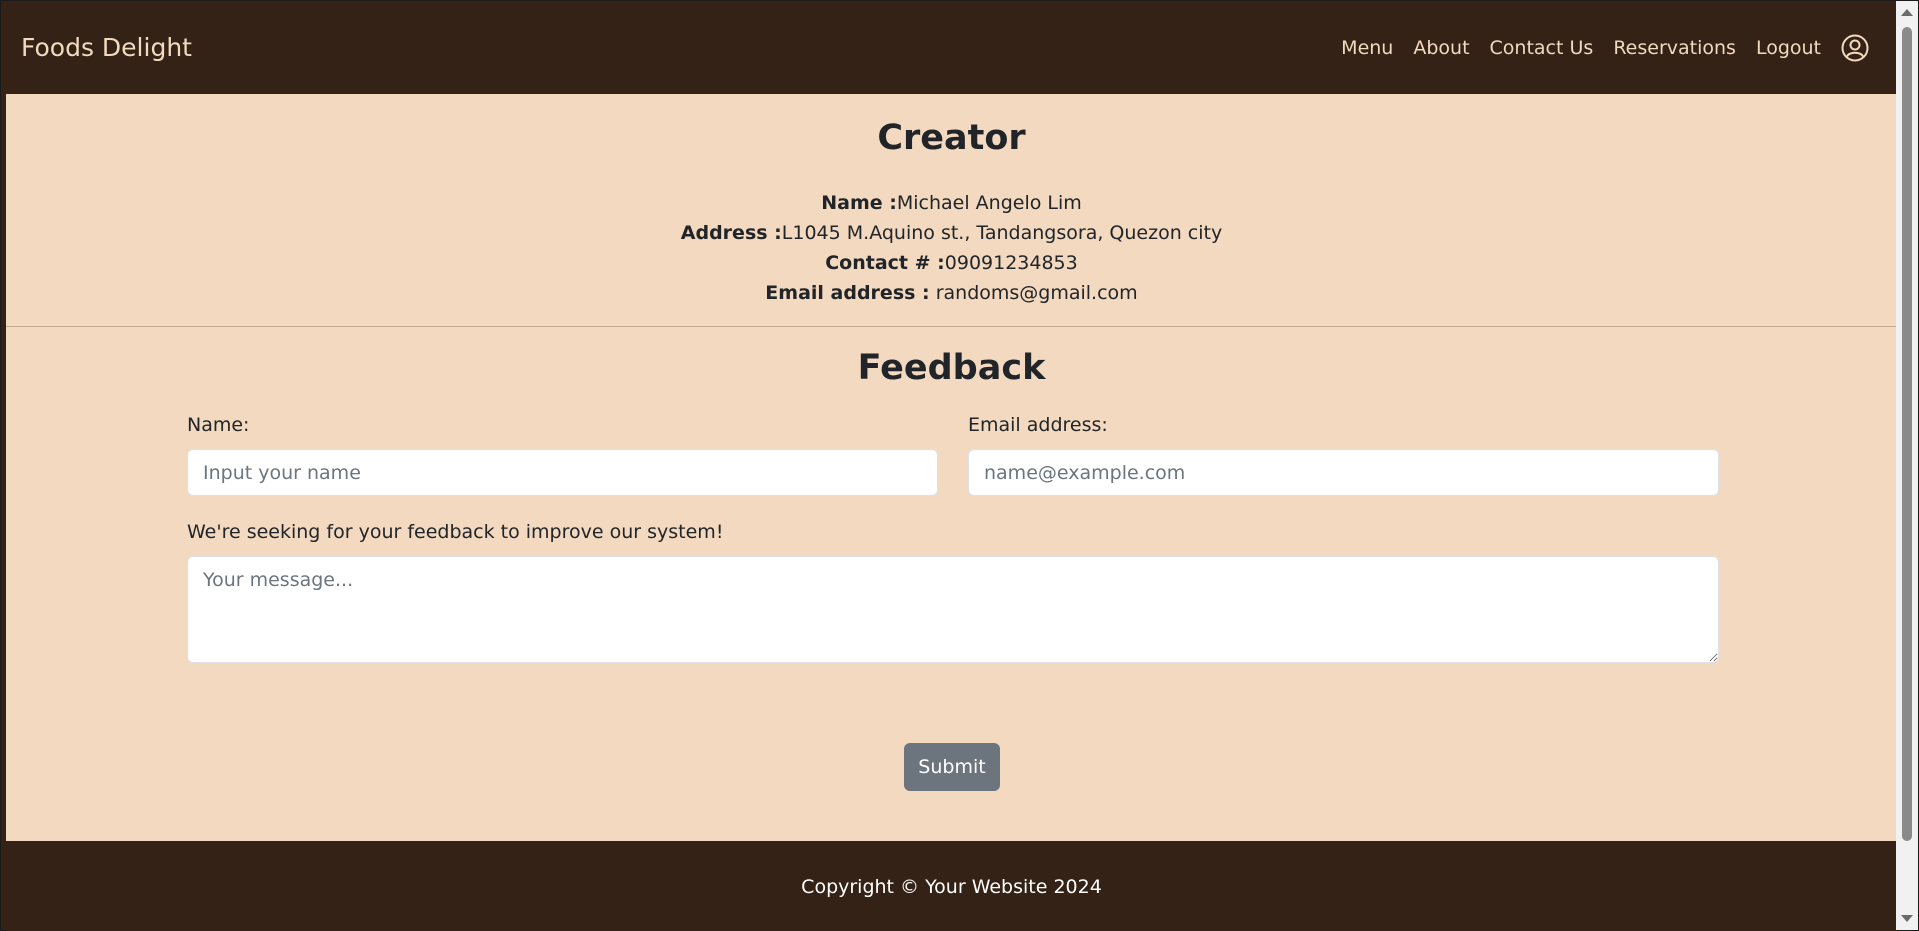 This screenshot has height=931, width=1919. I want to click on footer: Copyright © Your Website 2024, so click(951, 886).